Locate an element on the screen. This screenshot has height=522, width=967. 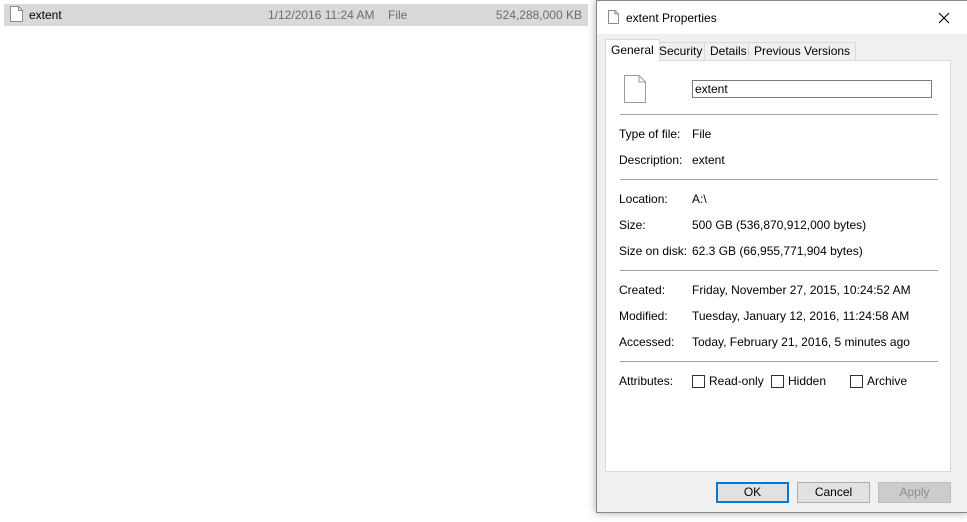
attributes-label: Attributes: is located at coordinates (646, 381).